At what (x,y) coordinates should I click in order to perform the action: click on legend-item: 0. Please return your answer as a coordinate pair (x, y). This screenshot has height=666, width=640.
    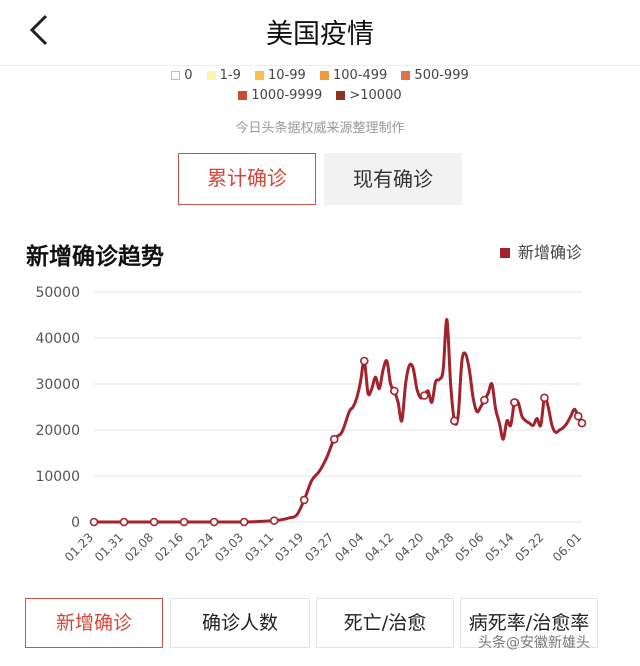
    Looking at the image, I should click on (182, 75).